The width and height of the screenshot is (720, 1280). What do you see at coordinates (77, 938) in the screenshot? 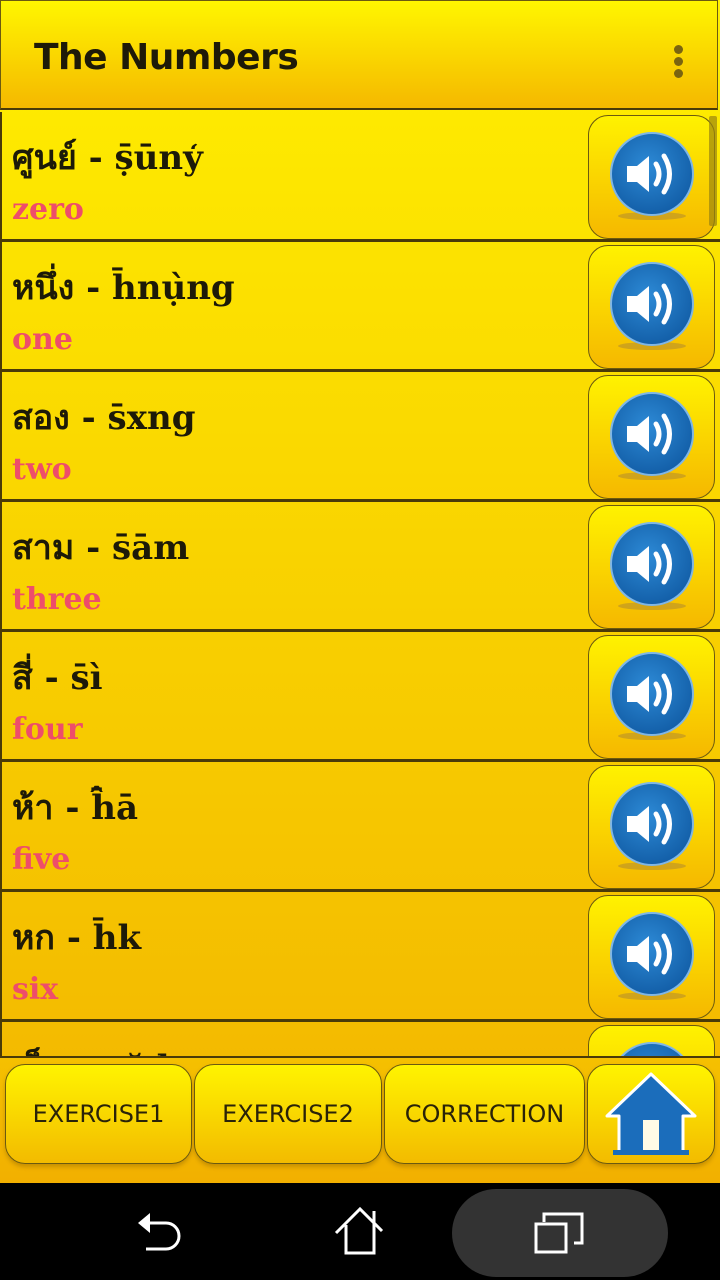
I see `thai-word: หก - h̄k` at bounding box center [77, 938].